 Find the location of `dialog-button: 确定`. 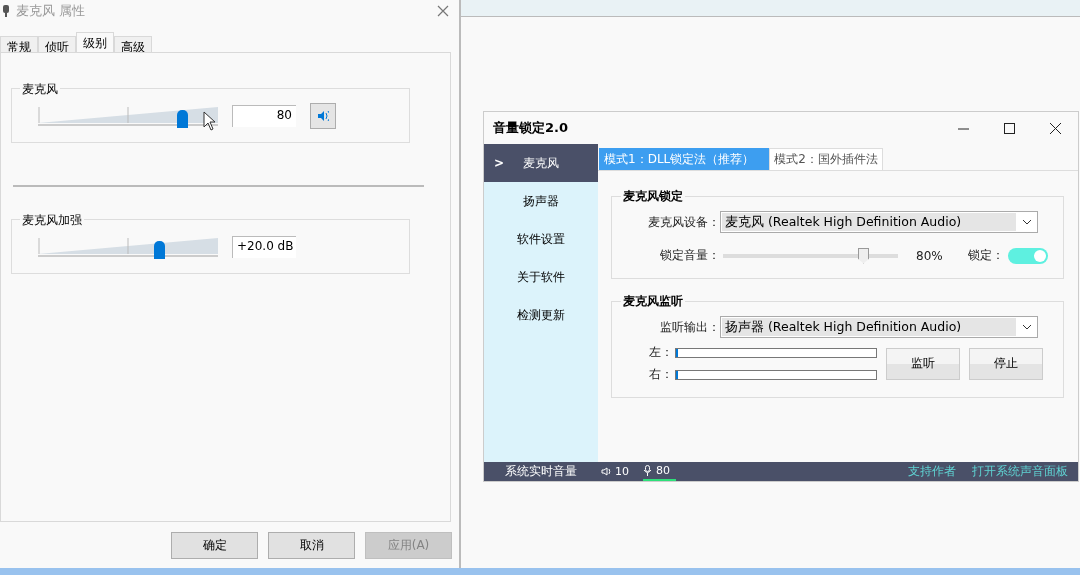

dialog-button: 确定 is located at coordinates (214, 545).